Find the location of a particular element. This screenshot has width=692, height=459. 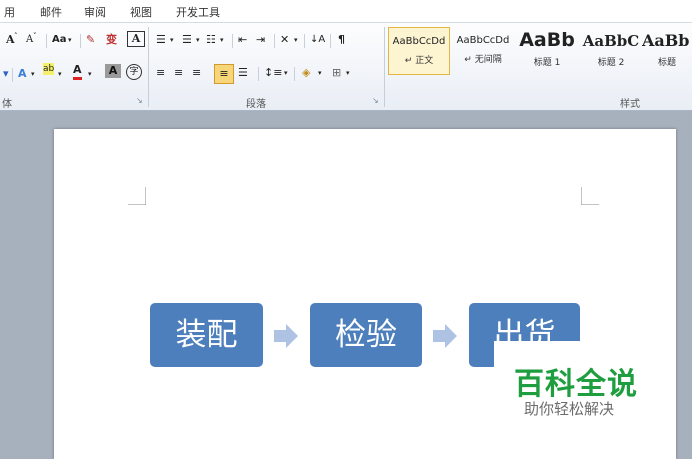

shading-icon: ◈ is located at coordinates (306, 73).